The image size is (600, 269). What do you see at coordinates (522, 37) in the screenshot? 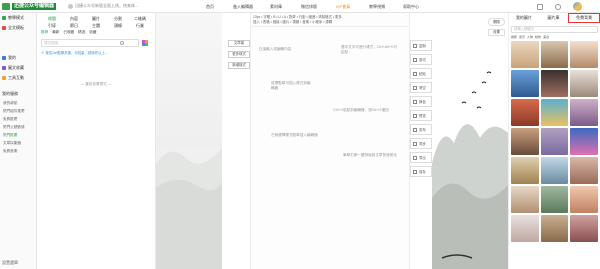
I see `tag: 風景` at bounding box center [522, 37].